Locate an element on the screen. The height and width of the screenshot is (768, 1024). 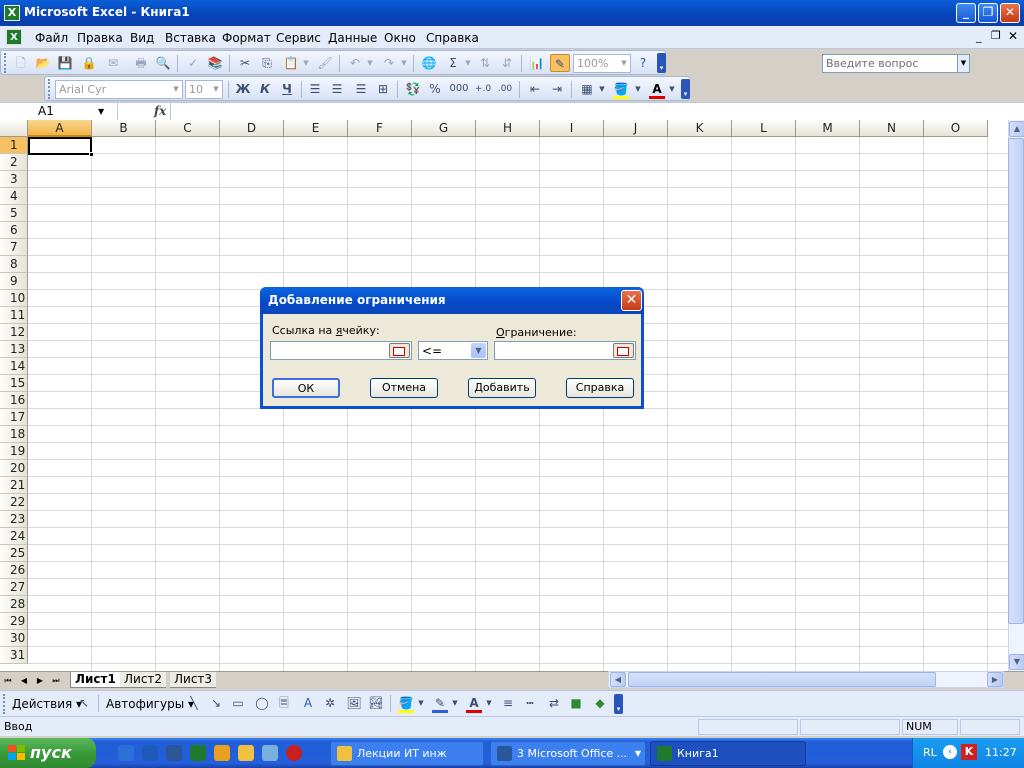
row-header-18: 18 is located at coordinates (14, 434).